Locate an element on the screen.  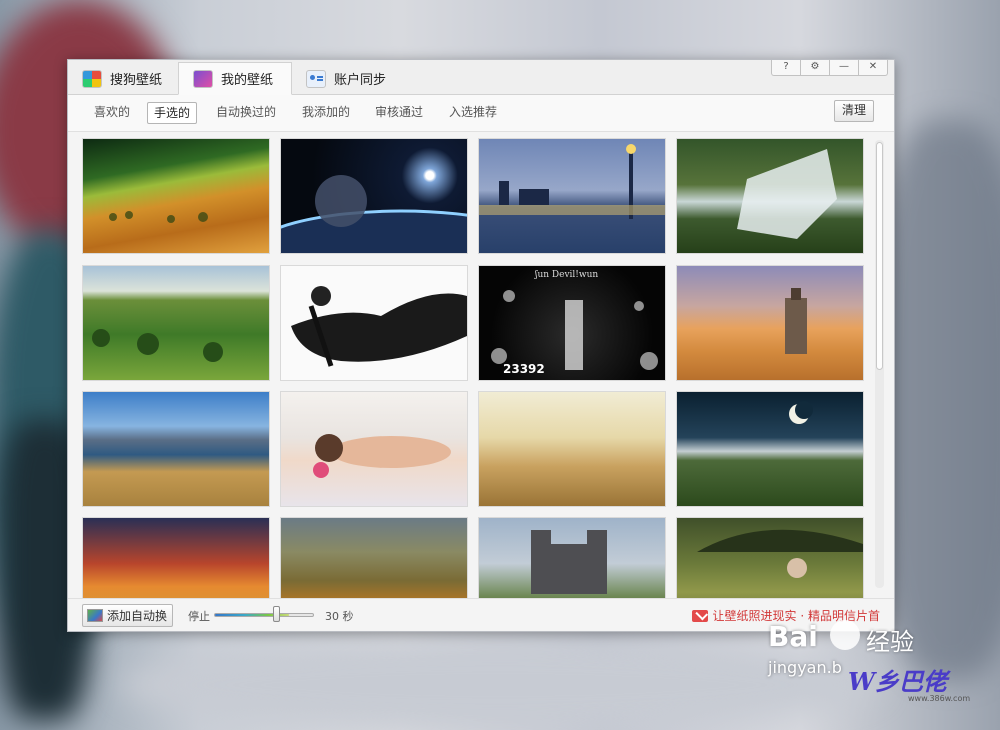
castle-shape is located at coordinates (569, 562).